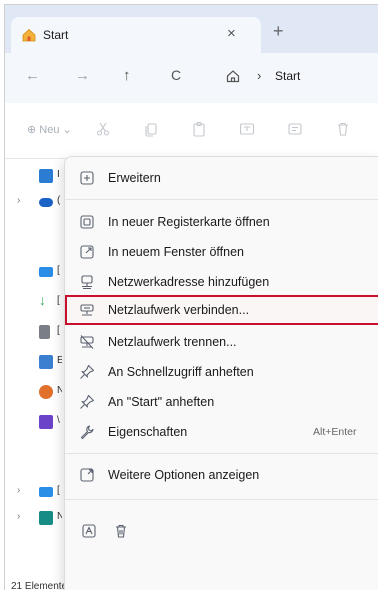 This screenshot has width=378, height=590. I want to click on nav-label: E, so click(59, 361).